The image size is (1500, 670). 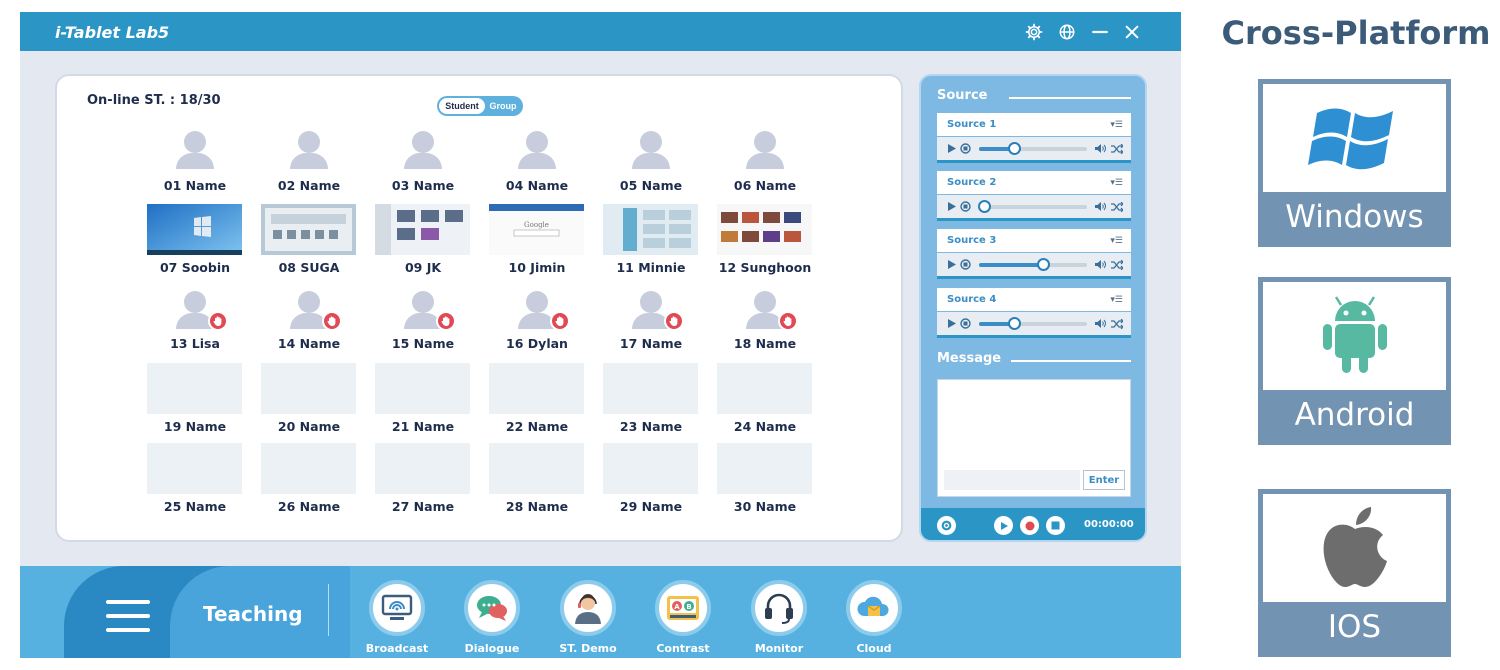 I want to click on recorder-play-icon, so click(x=1003, y=525).